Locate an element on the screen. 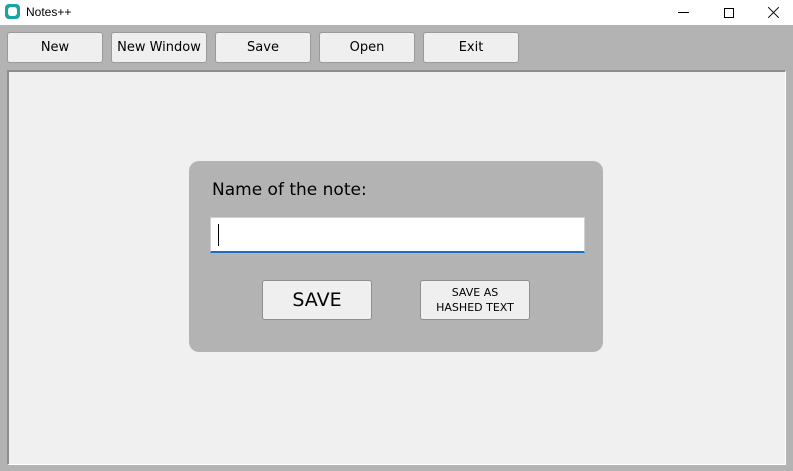 The image size is (793, 471). note-name-label: Name of the note: is located at coordinates (289, 190).